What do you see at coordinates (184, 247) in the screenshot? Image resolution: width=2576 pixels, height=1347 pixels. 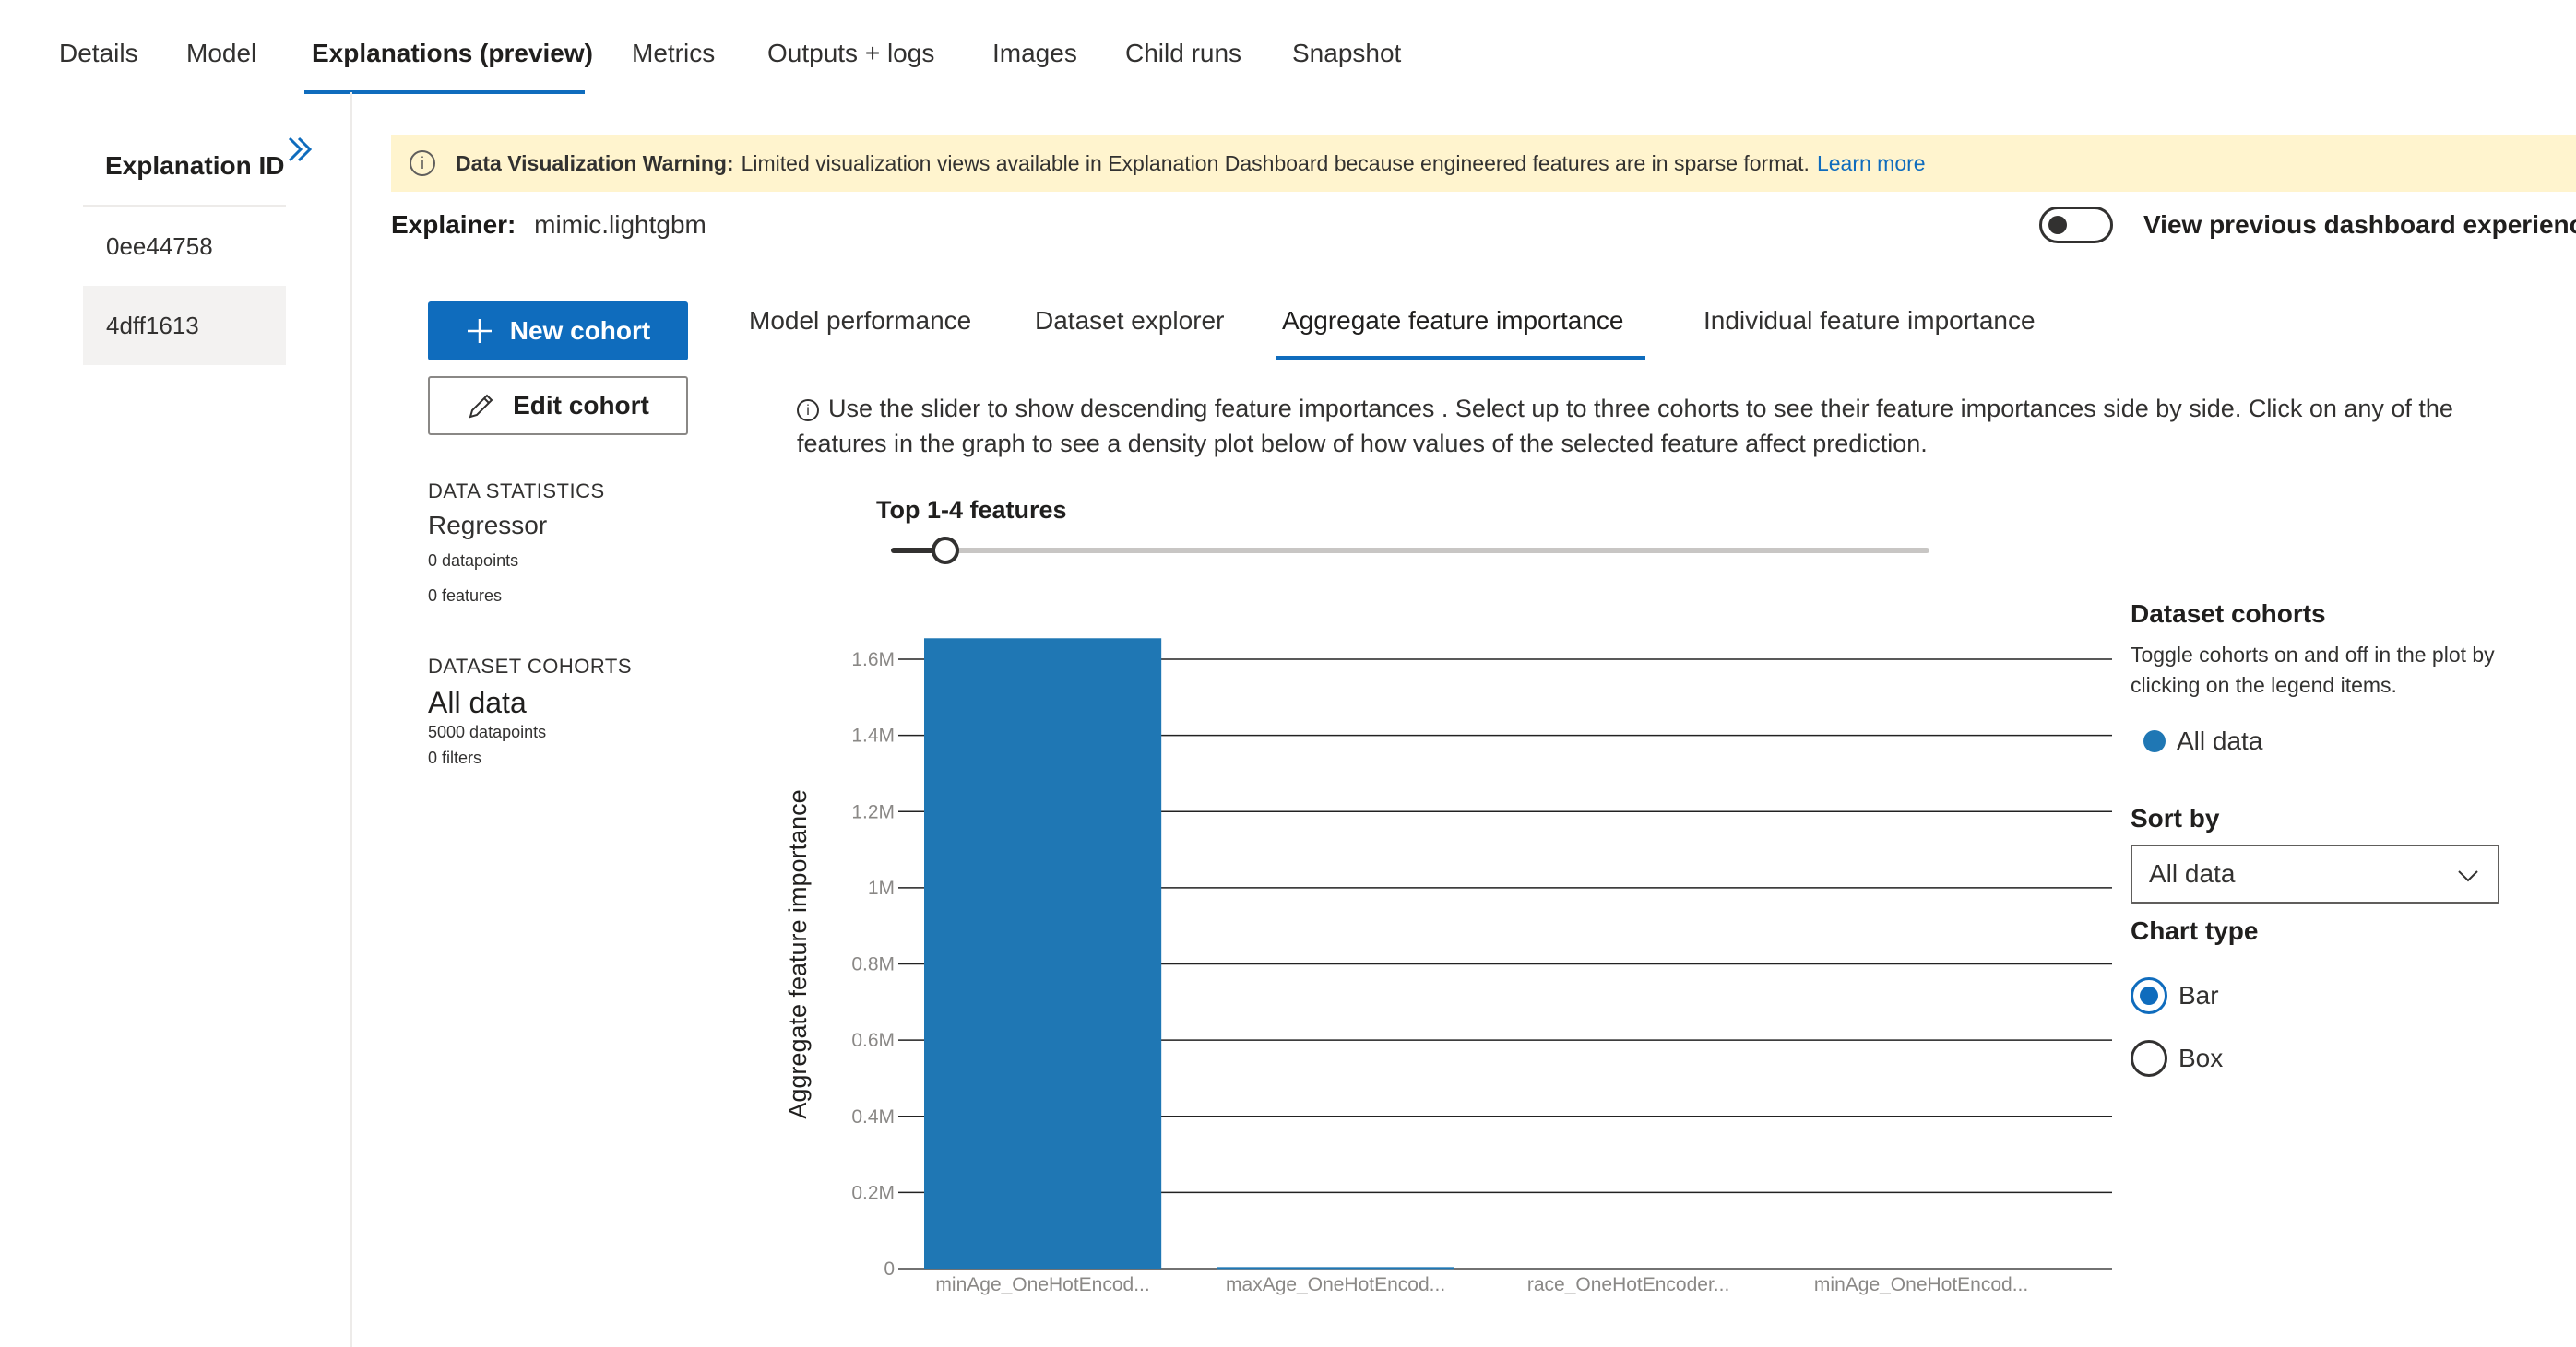 I see `explanation-item: 0ee44758` at bounding box center [184, 247].